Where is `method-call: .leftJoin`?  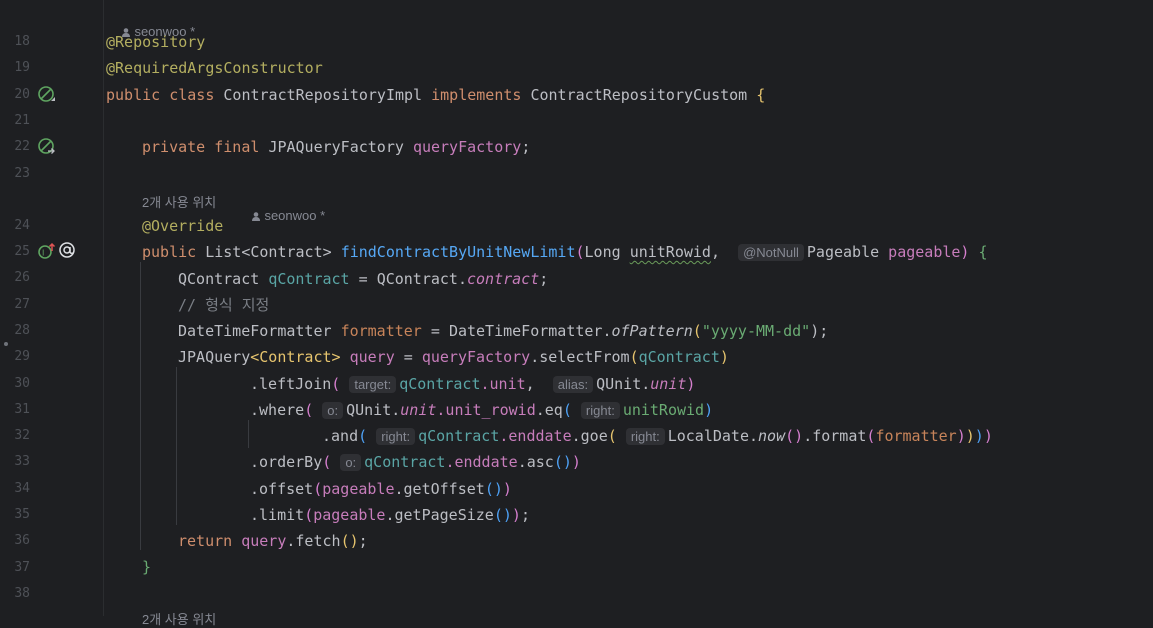 method-call: .leftJoin is located at coordinates (291, 384).